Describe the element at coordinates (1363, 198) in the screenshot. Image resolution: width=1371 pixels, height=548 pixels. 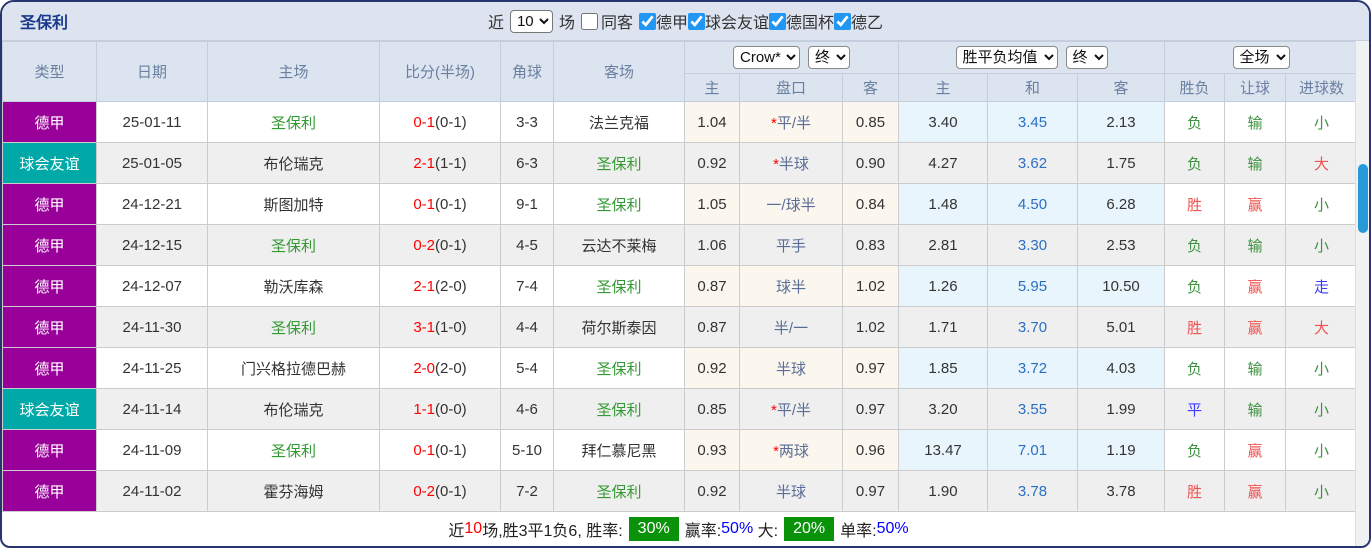
I see `scrollbar-thumb` at that location.